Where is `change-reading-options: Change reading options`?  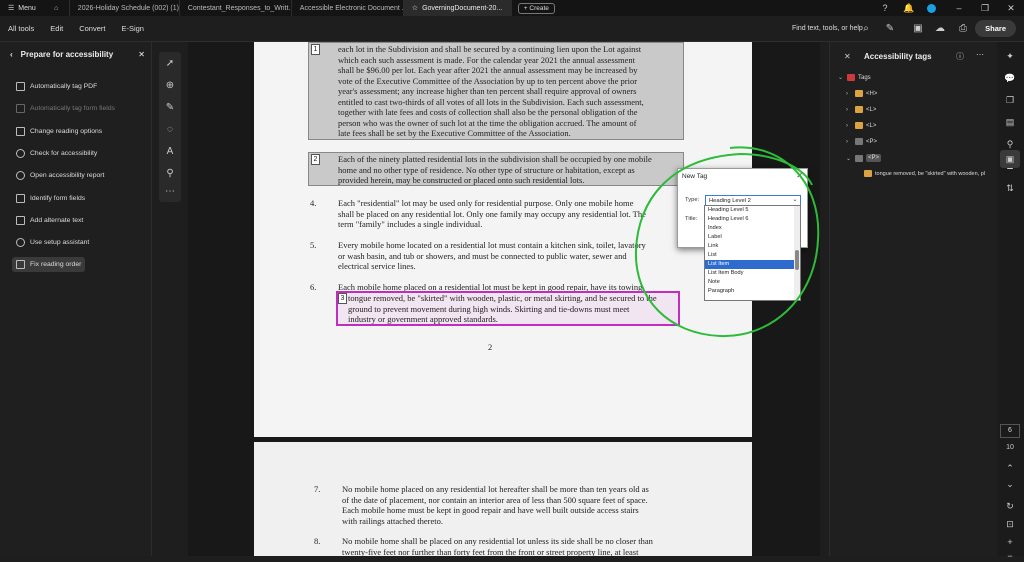
change-reading-options: Change reading options is located at coordinates (59, 131).